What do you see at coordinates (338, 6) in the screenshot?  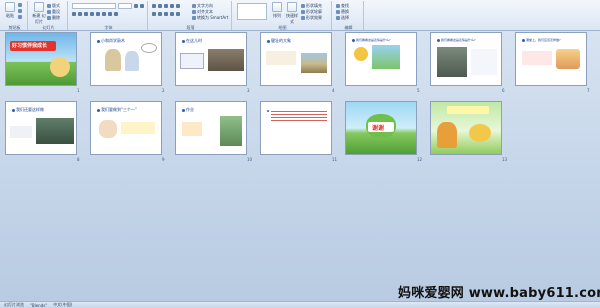 I see `find-icon` at bounding box center [338, 6].